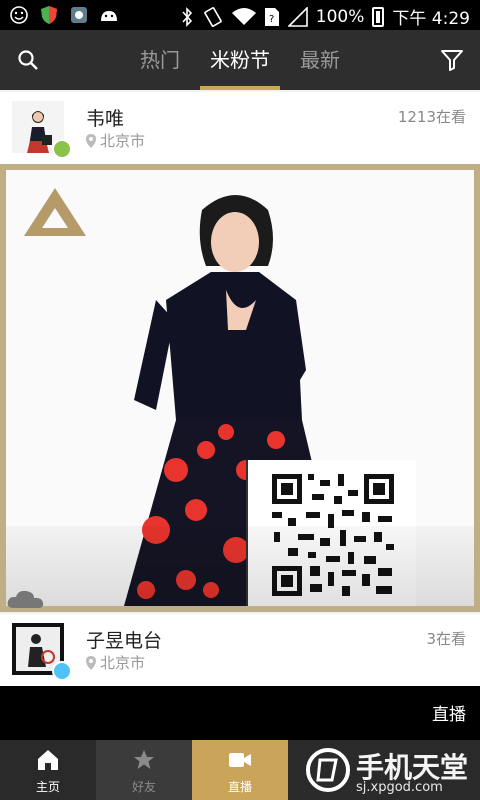  I want to click on shield-icon, so click(49, 15).